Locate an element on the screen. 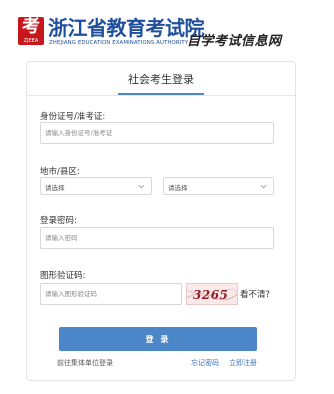 The image size is (334, 394). exam-authority-logo: 考 ZJEEA is located at coordinates (31, 31).